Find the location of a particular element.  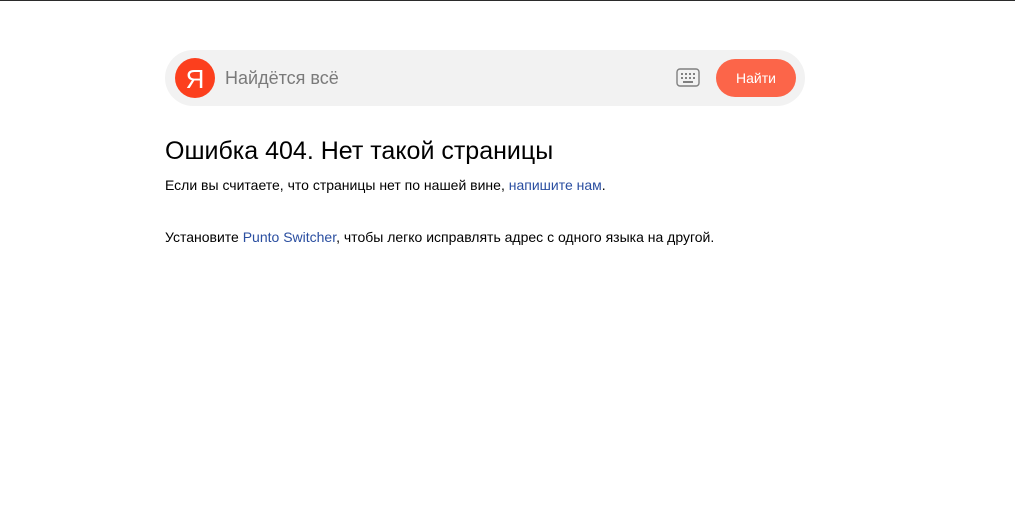

punto-text: Установите is located at coordinates (204, 237).